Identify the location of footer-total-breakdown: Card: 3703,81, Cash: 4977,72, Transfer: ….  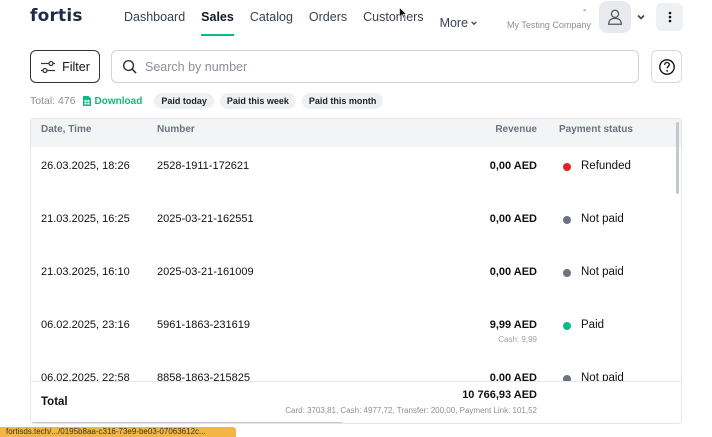
(411, 410).